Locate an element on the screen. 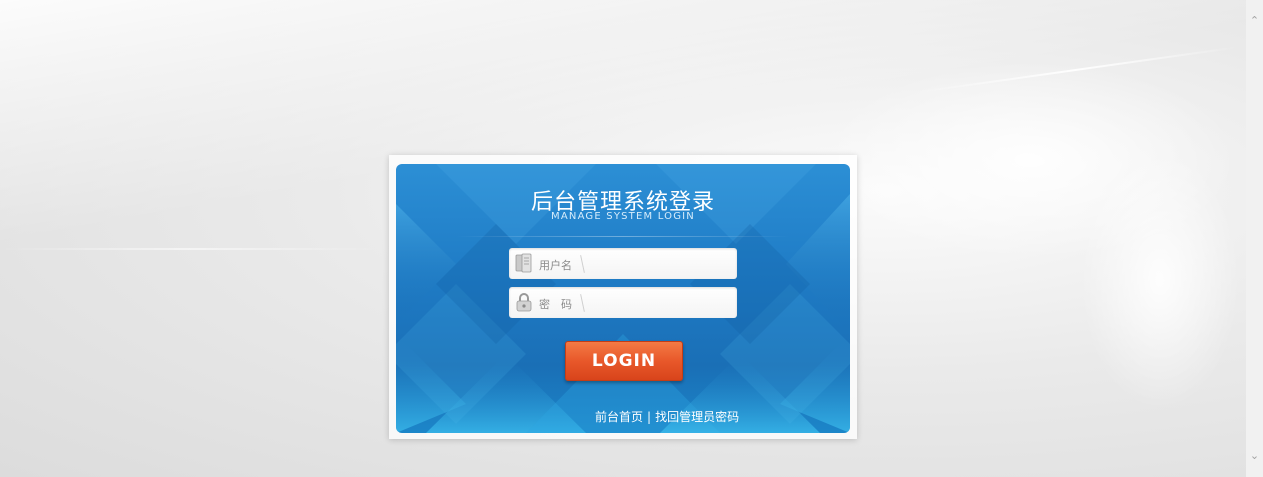 This screenshot has height=477, width=1263. password-field: 密 码 is located at coordinates (623, 302).